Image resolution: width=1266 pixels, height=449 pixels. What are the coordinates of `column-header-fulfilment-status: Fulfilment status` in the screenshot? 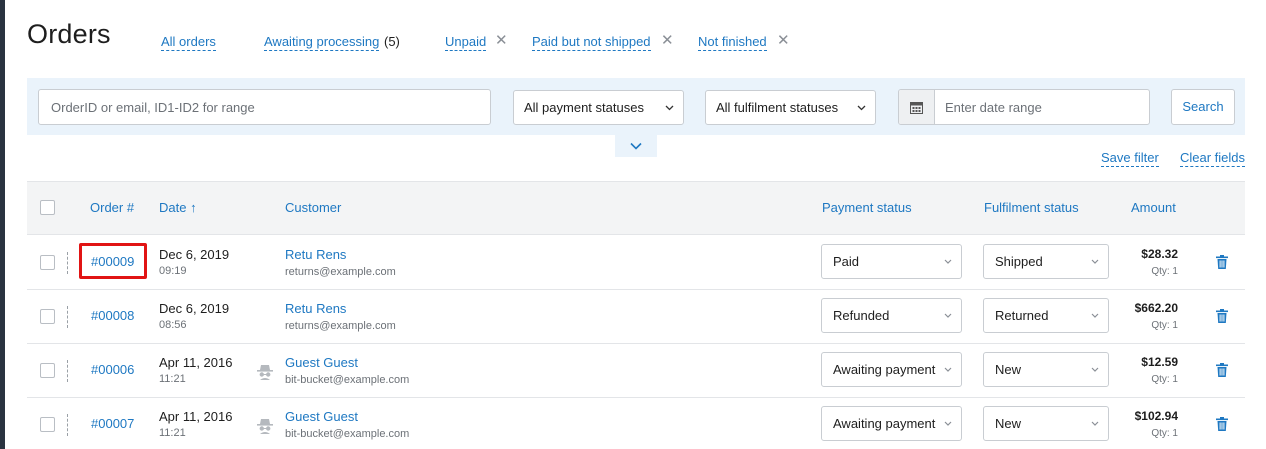 It's located at (1031, 207).